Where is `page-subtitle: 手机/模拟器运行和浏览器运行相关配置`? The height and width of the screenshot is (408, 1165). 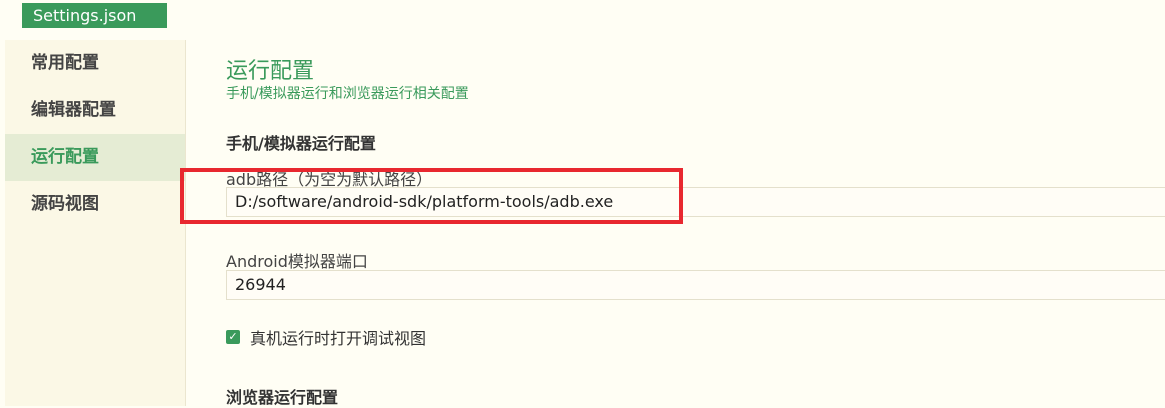 page-subtitle: 手机/模拟器运行和浏览器运行相关配置 is located at coordinates (347, 94).